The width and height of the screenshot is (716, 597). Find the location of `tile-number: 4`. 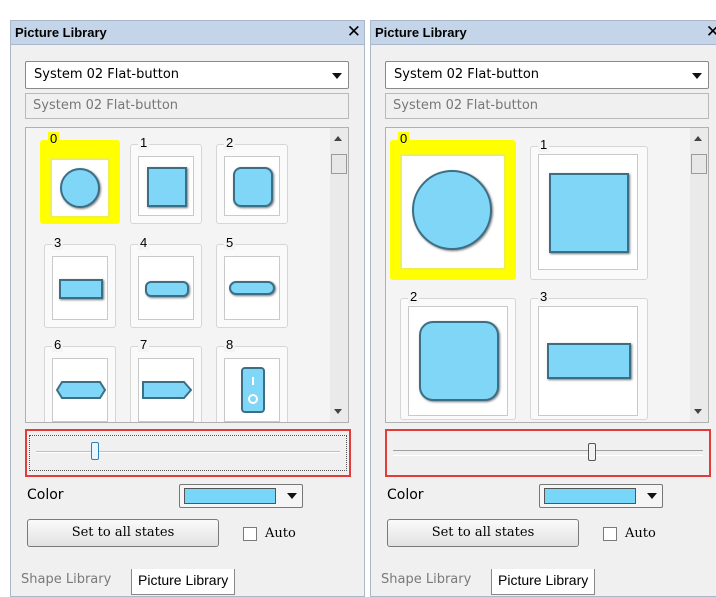

tile-number: 4 is located at coordinates (144, 242).